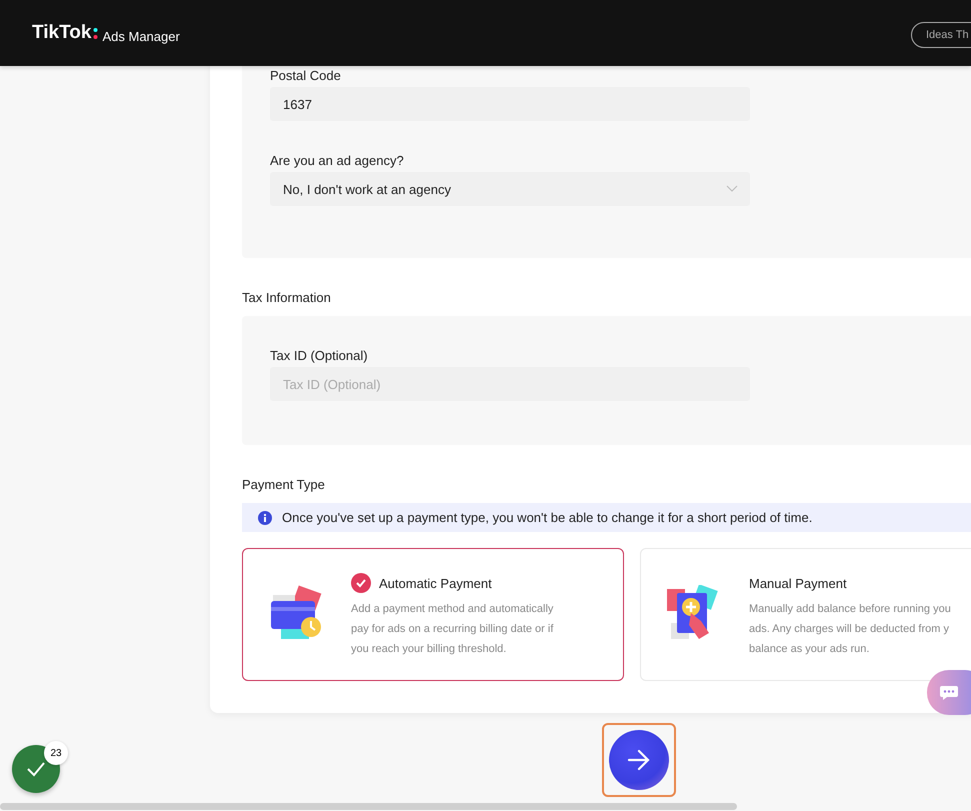  I want to click on payment-option-card: Automatic Payment Add a payment method and automatically pay for ads on a recurring billing date or if you reach your billing threshold., so click(433, 614).